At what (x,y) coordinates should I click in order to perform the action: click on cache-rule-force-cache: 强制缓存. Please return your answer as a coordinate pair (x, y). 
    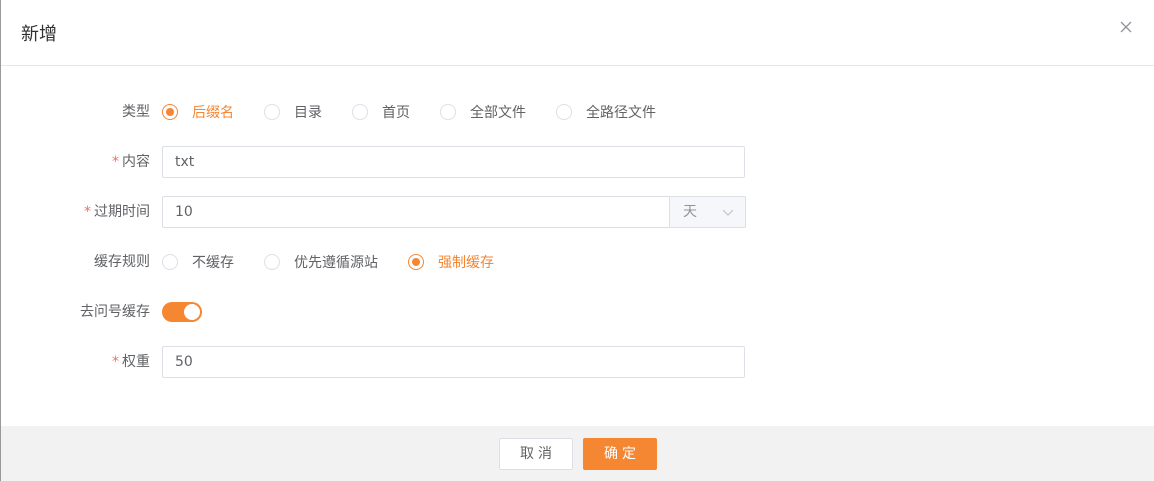
    Looking at the image, I should click on (451, 262).